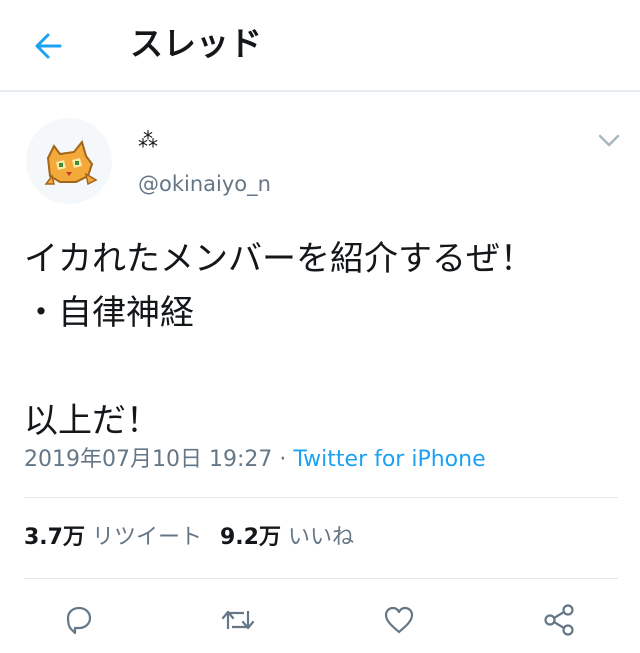 This screenshot has width=640, height=653. I want to click on share-icon, so click(559, 620).